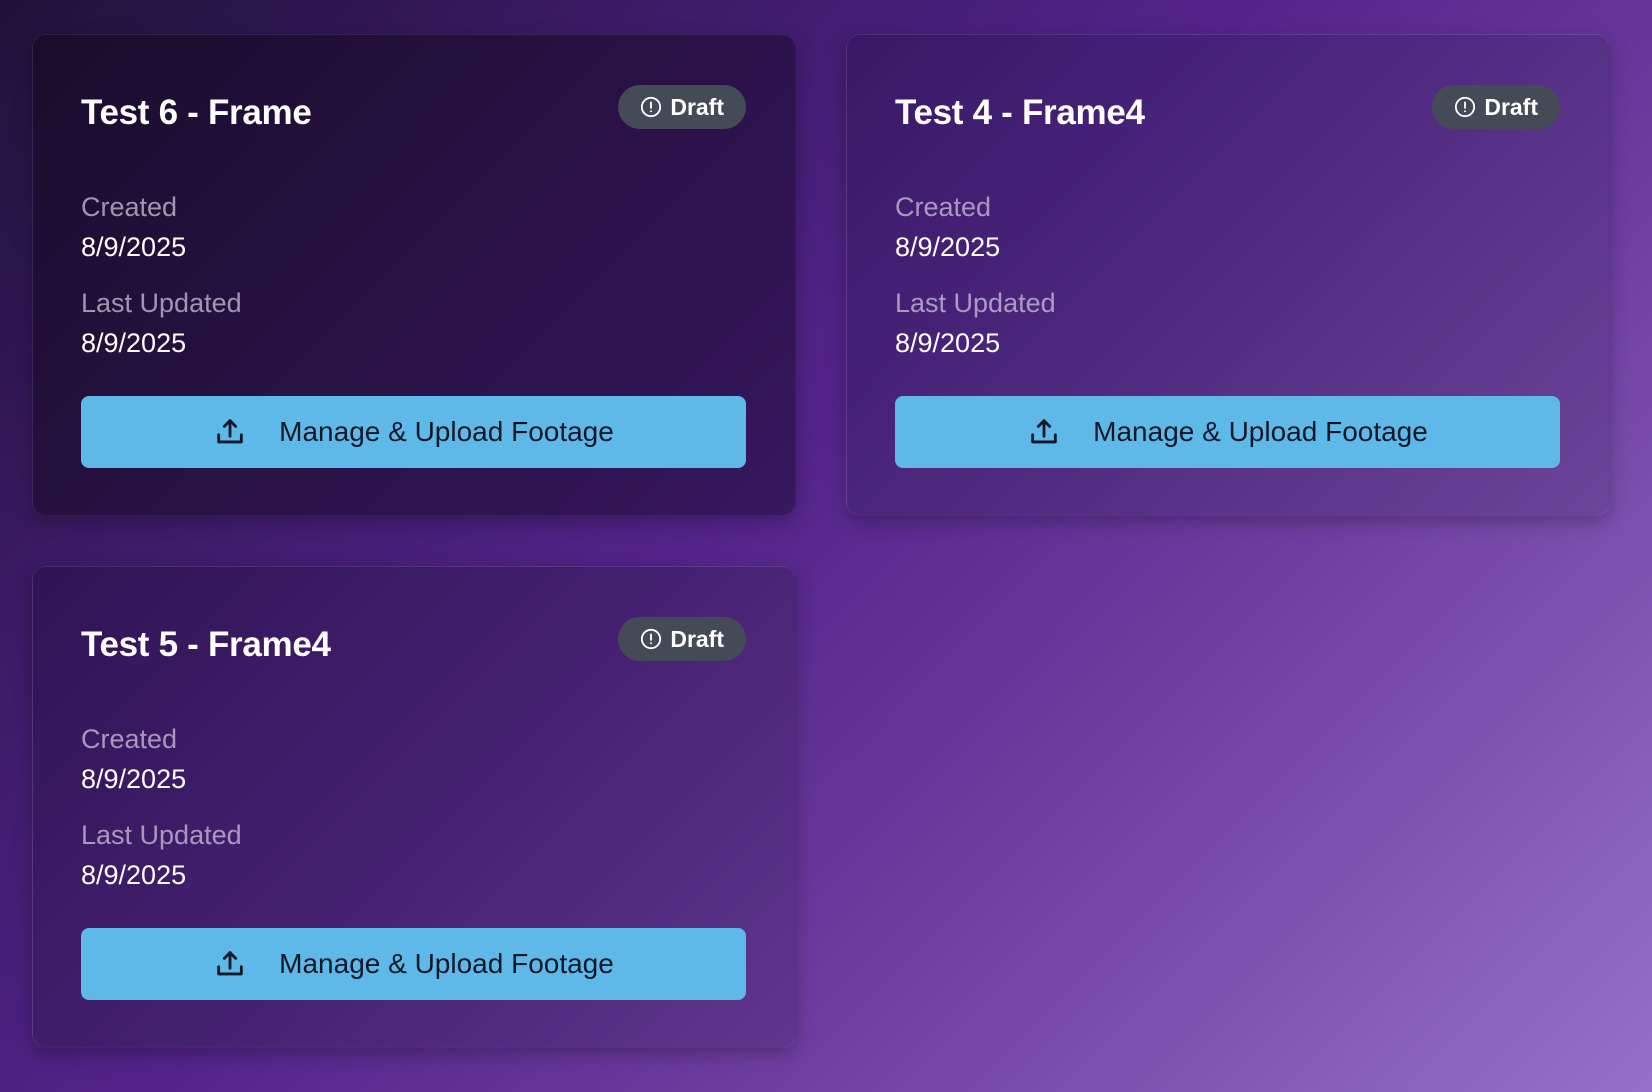  Describe the element at coordinates (196, 112) in the screenshot. I see `card-title: Test 6 - Frame` at that location.